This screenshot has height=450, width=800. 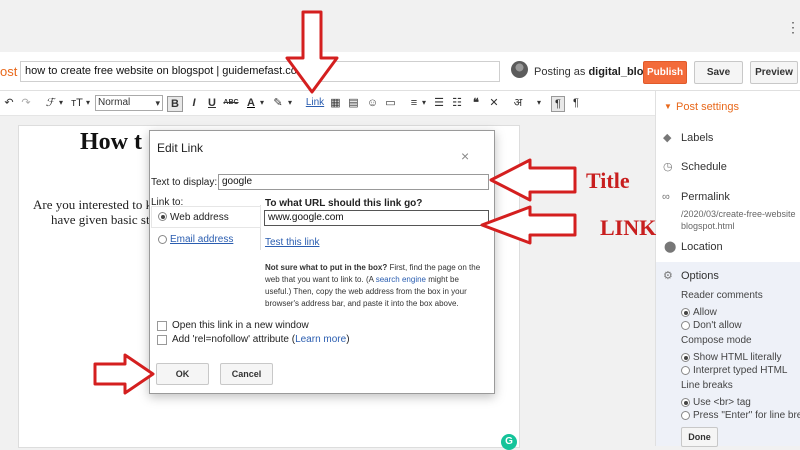 What do you see at coordinates (372, 103) in the screenshot?
I see `emoji-icon: ☺` at bounding box center [372, 103].